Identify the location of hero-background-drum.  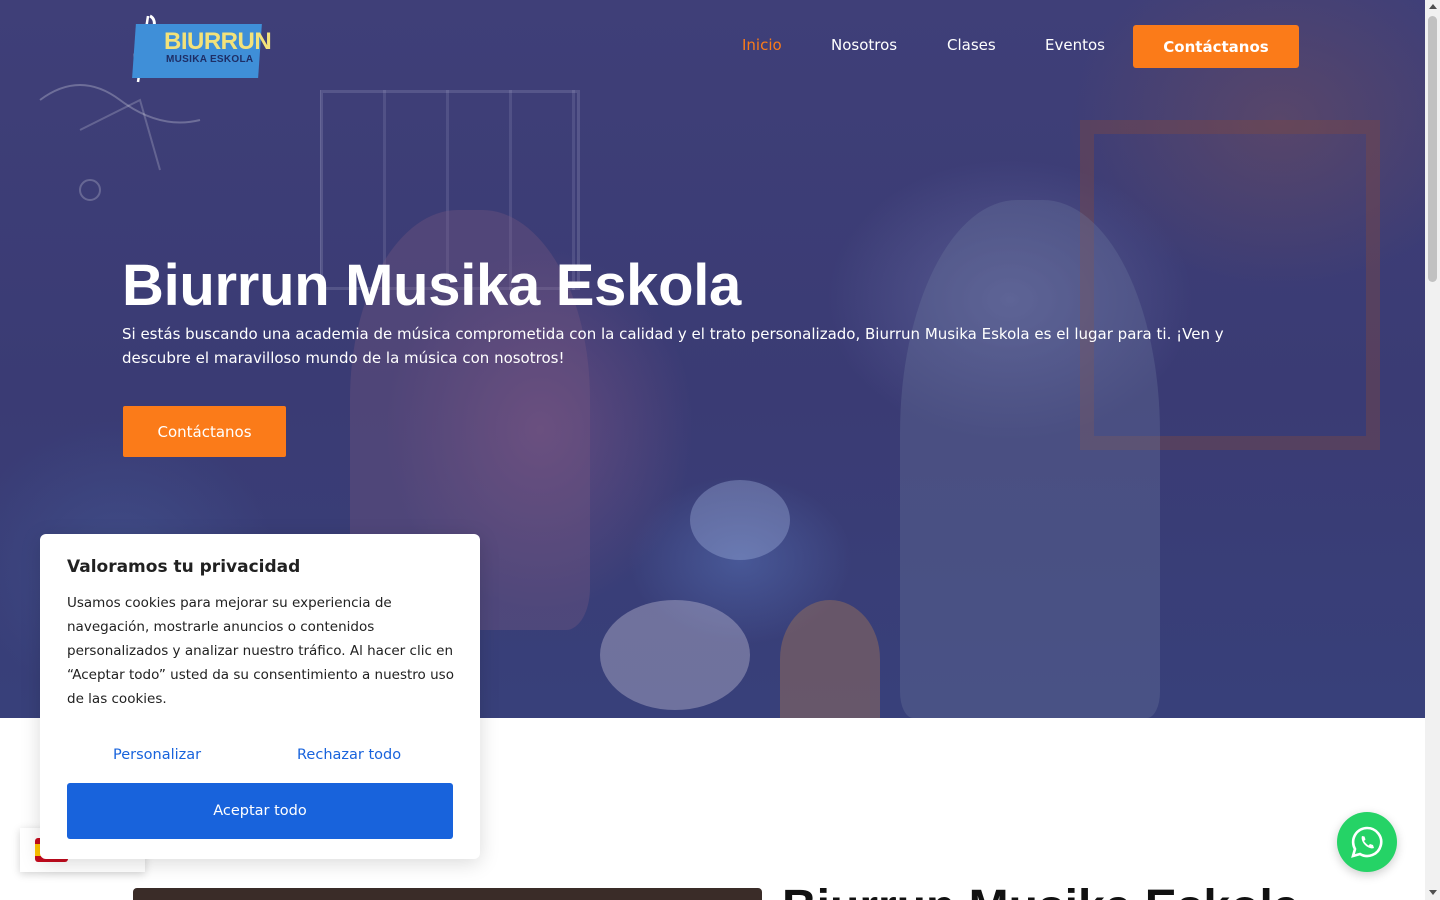
(740, 520).